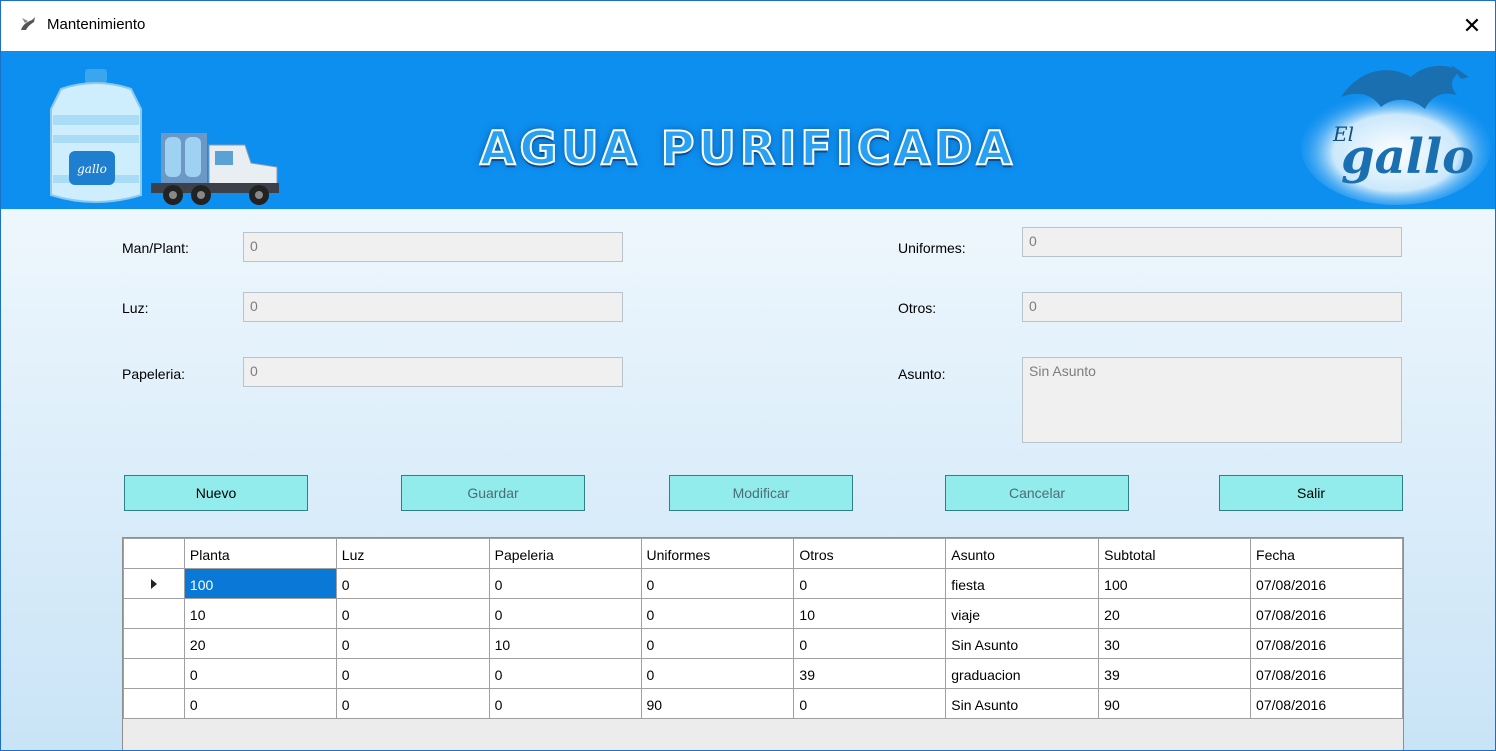 The height and width of the screenshot is (751, 1496). What do you see at coordinates (1175, 553) in the screenshot?
I see `column-header: Subtotal` at bounding box center [1175, 553].